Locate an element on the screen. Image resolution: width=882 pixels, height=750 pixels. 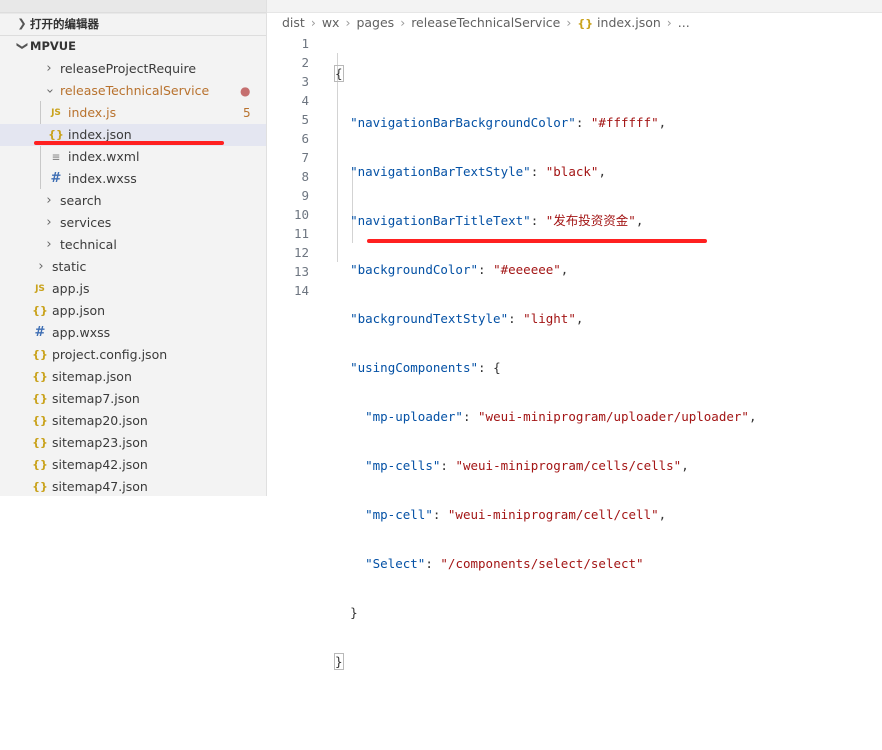
json-key: "backgroundColor" is located at coordinates (414, 269).